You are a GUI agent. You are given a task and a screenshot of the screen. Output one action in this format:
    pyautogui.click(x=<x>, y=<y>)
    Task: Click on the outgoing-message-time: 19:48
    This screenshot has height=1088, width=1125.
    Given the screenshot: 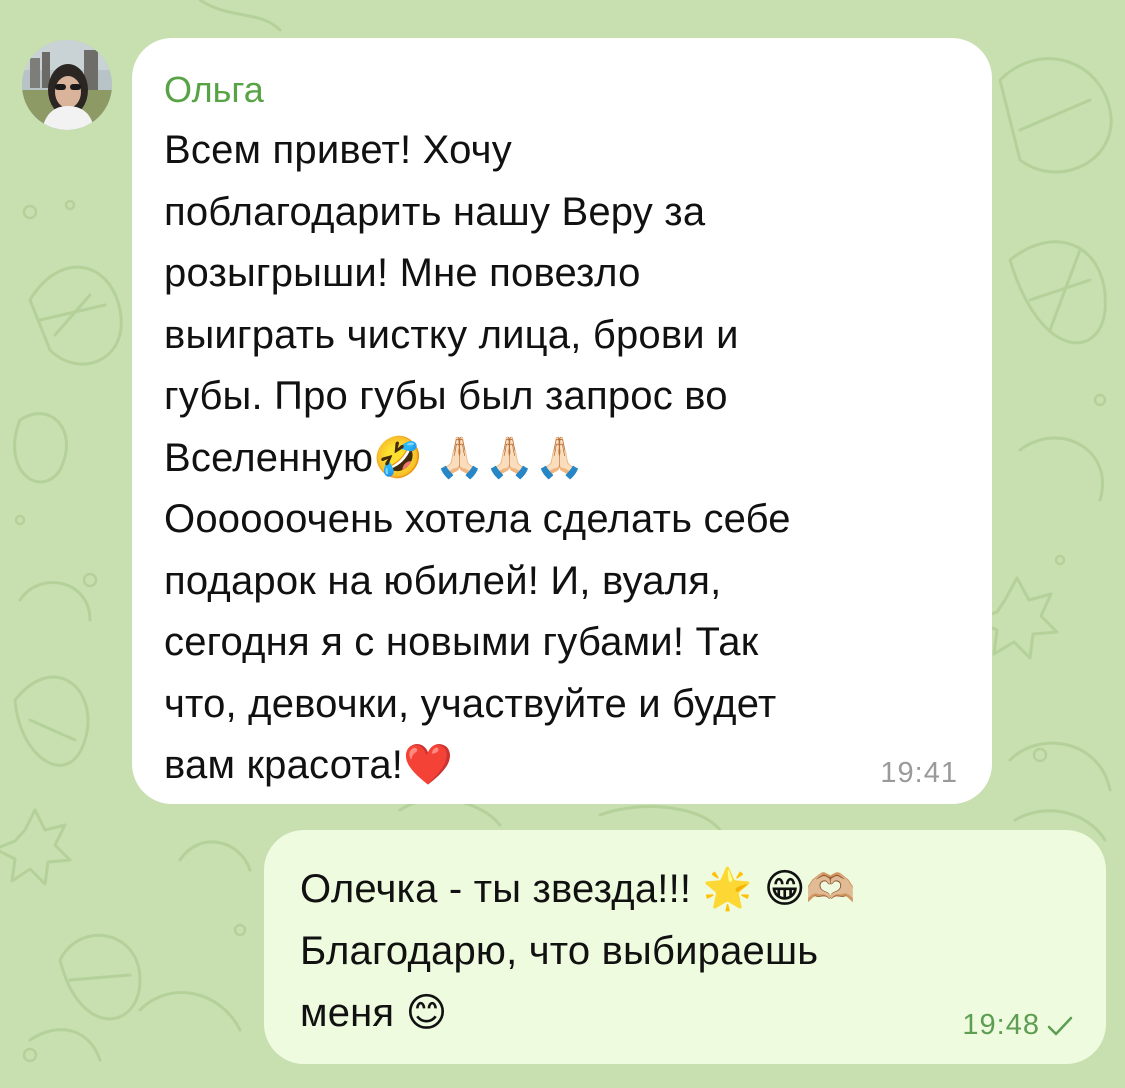 What is the action you would take?
    pyautogui.click(x=1001, y=1025)
    